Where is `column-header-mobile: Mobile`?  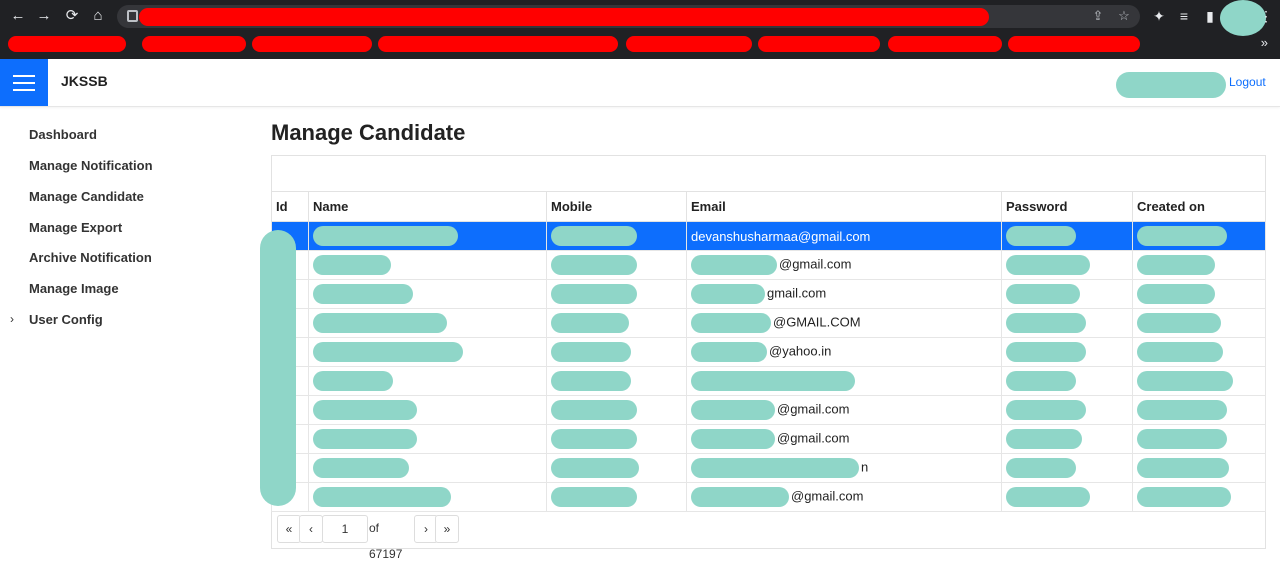 column-header-mobile: Mobile is located at coordinates (616, 206).